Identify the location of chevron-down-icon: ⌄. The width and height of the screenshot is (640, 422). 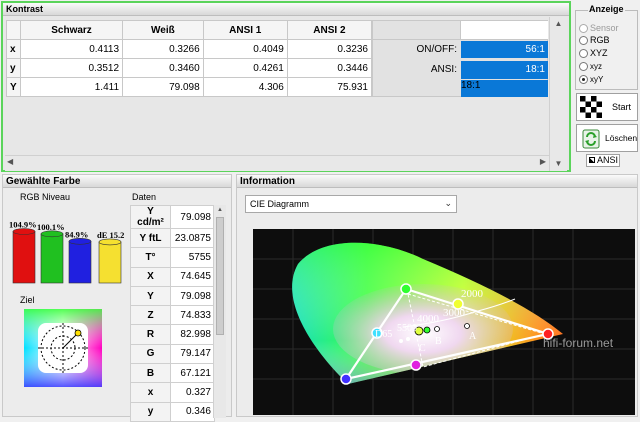
(448, 203).